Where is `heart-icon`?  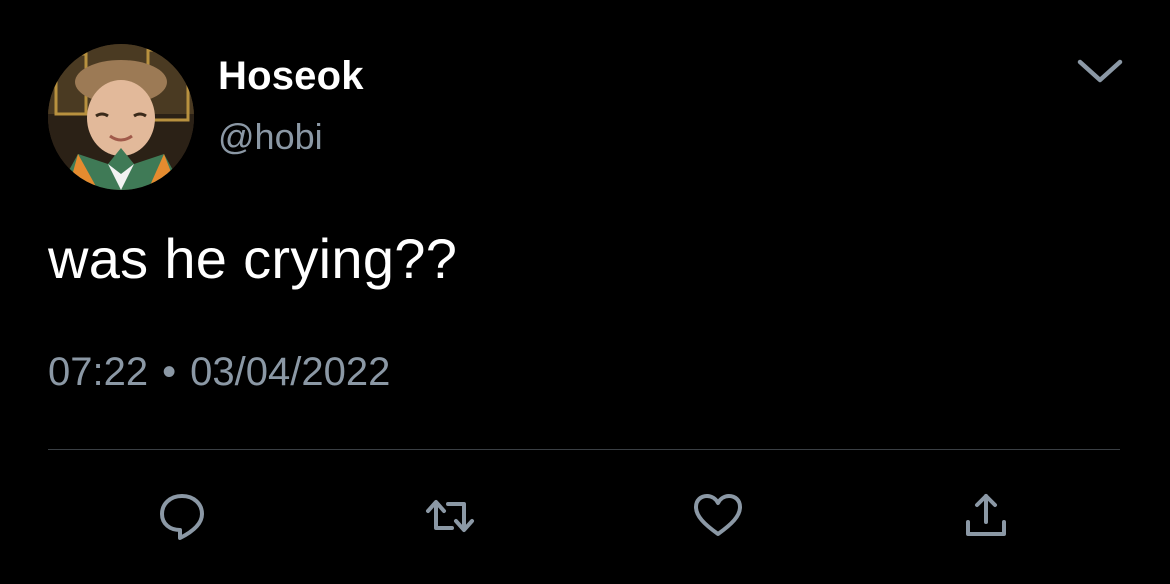
heart-icon is located at coordinates (718, 515).